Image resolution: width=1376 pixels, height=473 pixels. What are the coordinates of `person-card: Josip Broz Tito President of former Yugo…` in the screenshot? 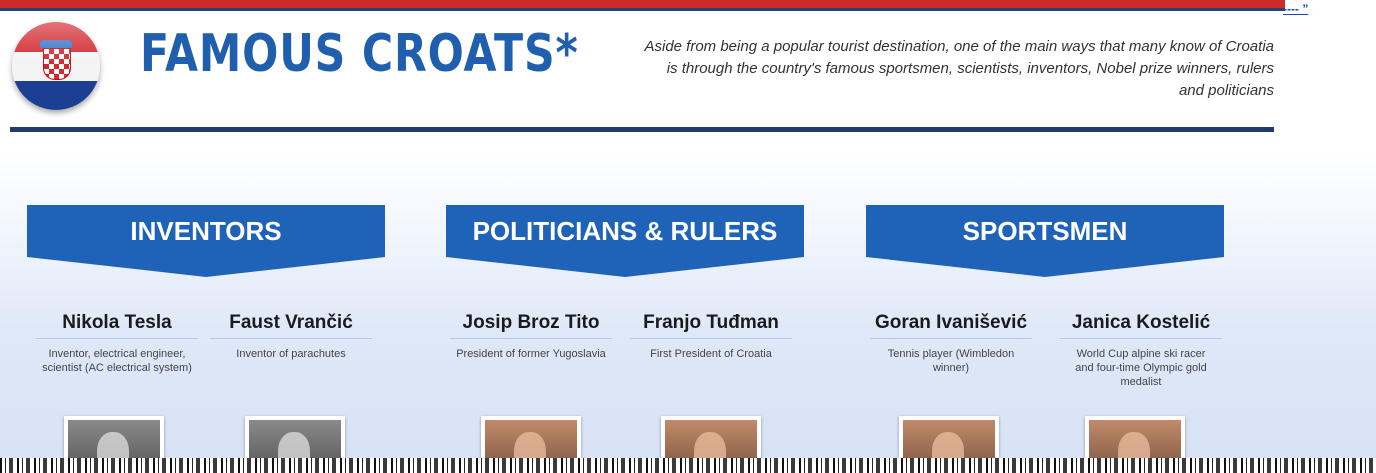 It's located at (531, 336).